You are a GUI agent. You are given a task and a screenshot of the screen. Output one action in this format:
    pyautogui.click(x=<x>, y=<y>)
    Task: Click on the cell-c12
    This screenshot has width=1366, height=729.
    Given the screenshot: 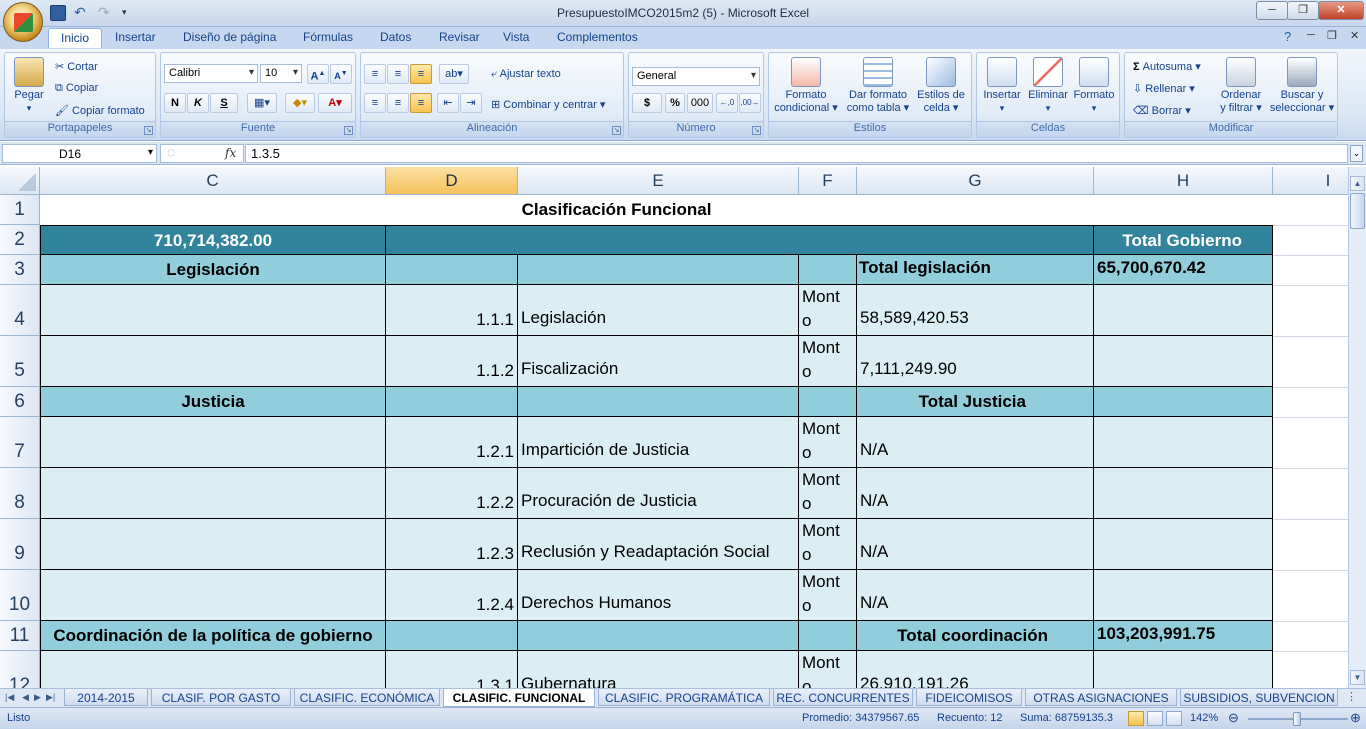 What is the action you would take?
    pyautogui.click(x=213, y=669)
    